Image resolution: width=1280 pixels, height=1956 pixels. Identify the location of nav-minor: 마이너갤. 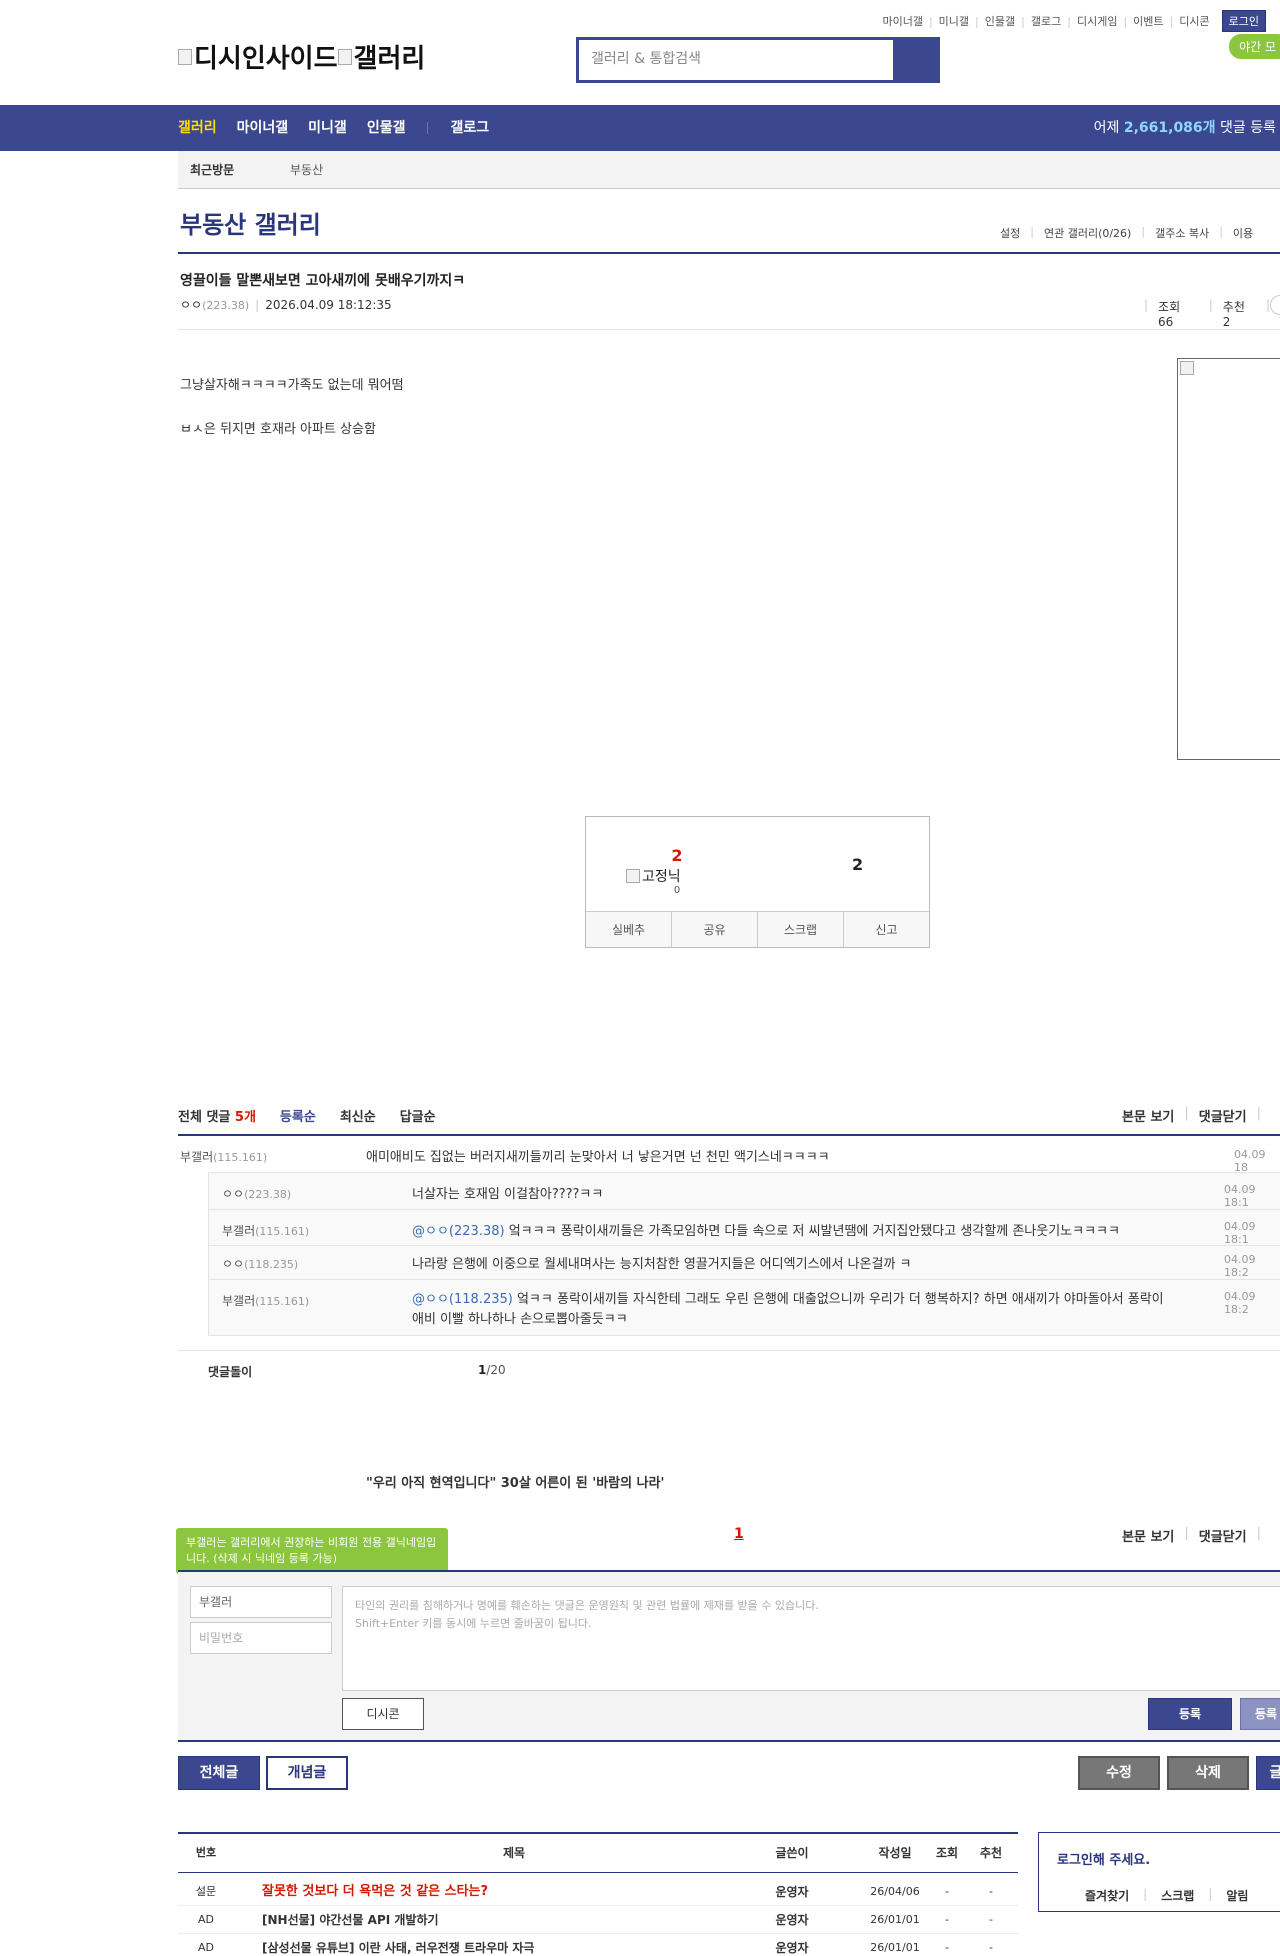
(263, 128).